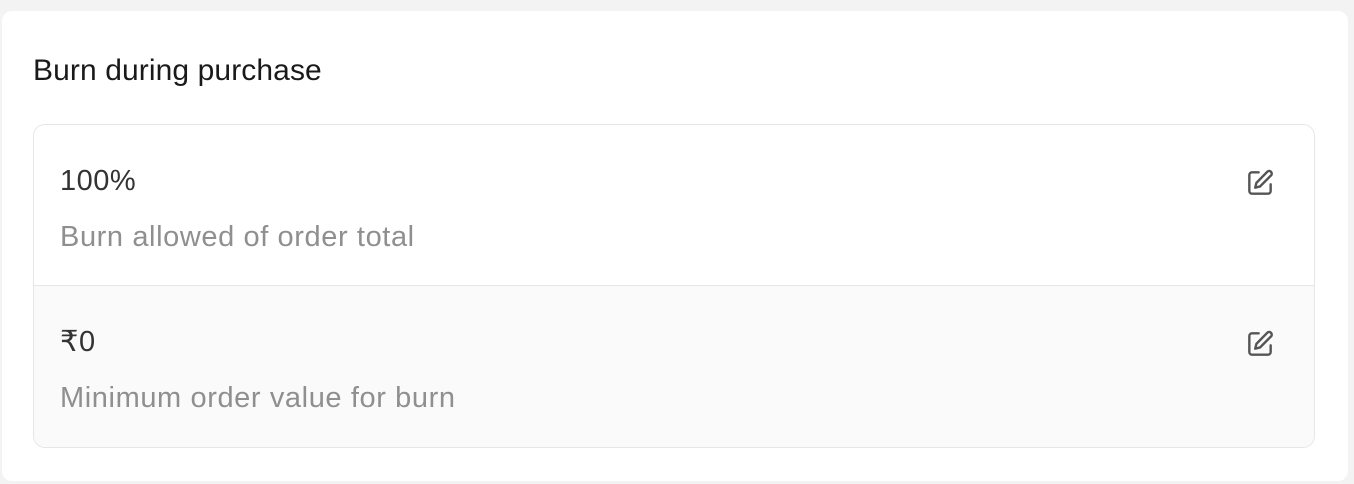 The width and height of the screenshot is (1354, 484). Describe the element at coordinates (177, 70) in the screenshot. I see `section-title: Burn during purchase` at that location.